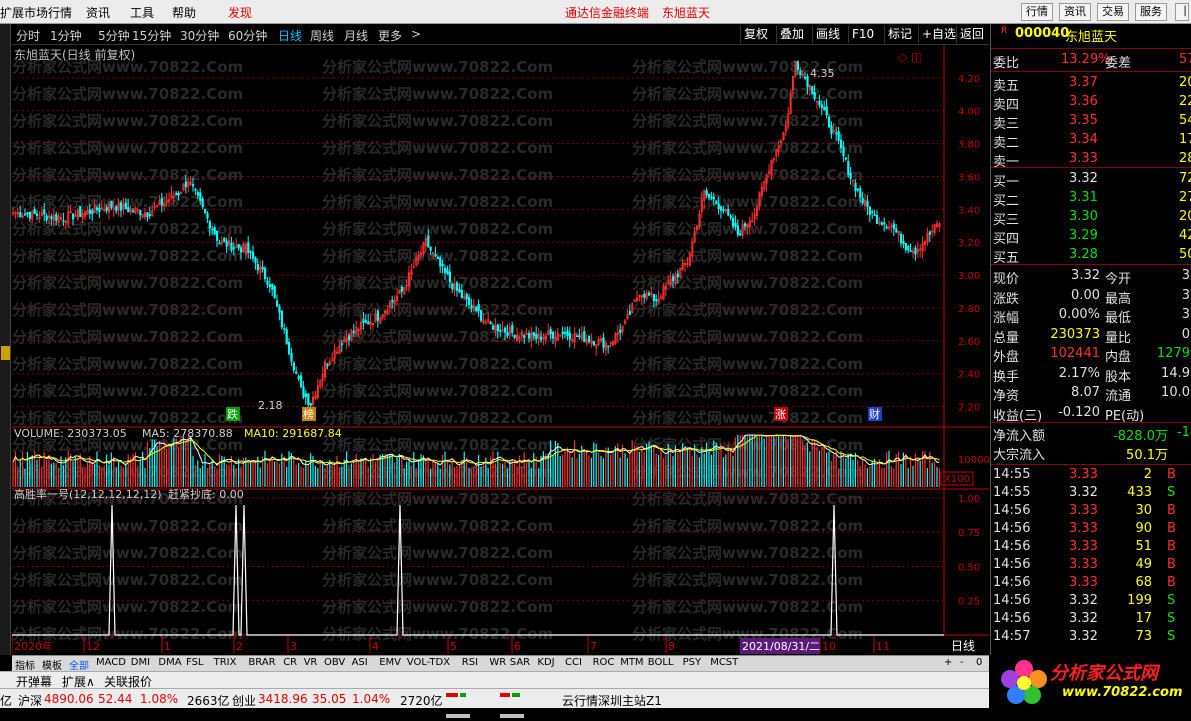 This screenshot has width=1191, height=721. I want to click on news-button: 资讯, so click(1075, 12).